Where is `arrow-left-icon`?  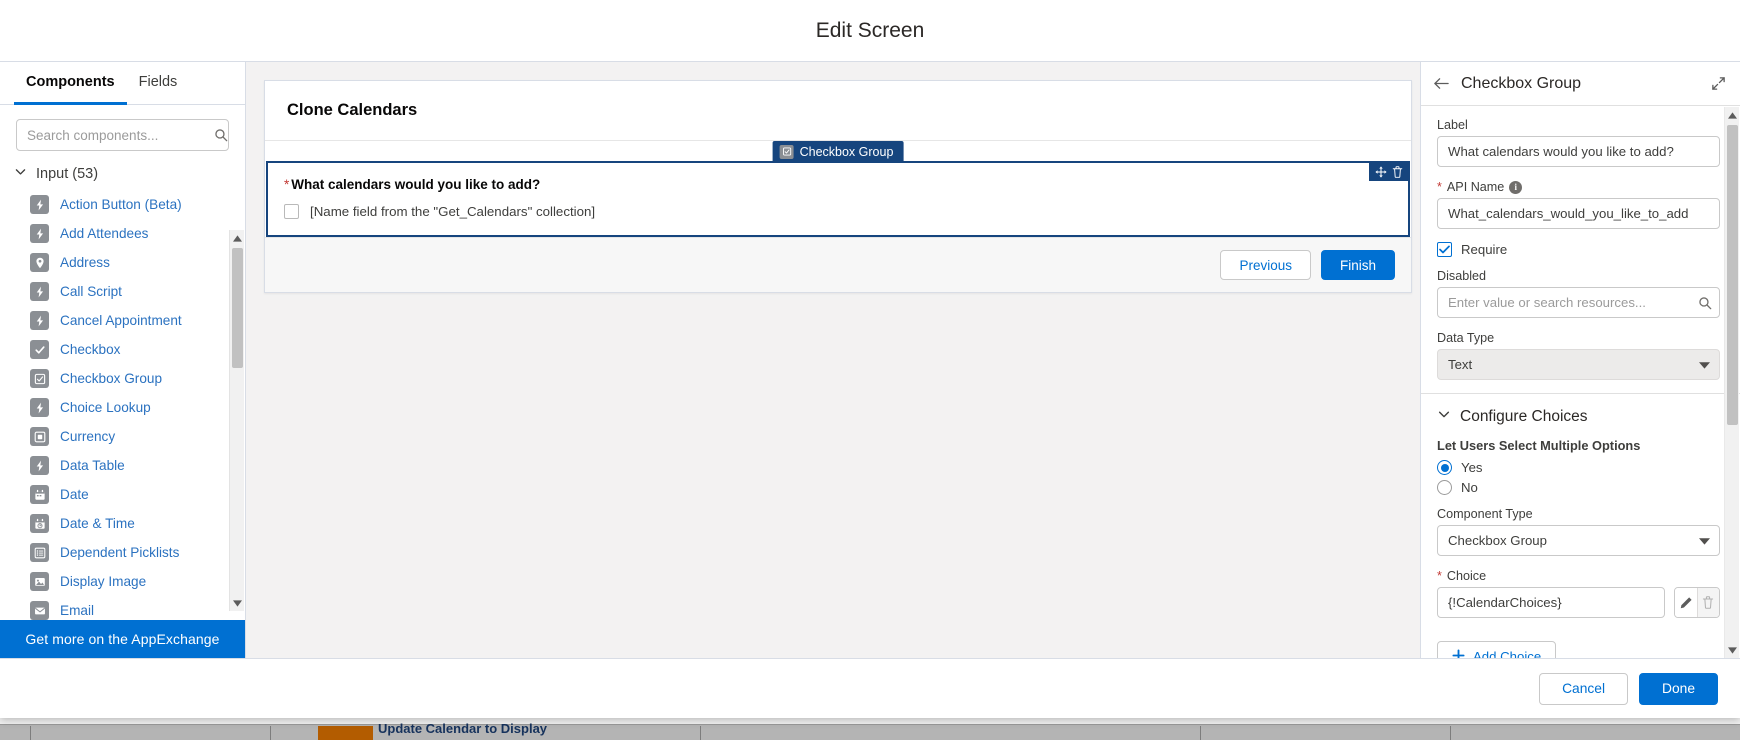 arrow-left-icon is located at coordinates (1441, 84).